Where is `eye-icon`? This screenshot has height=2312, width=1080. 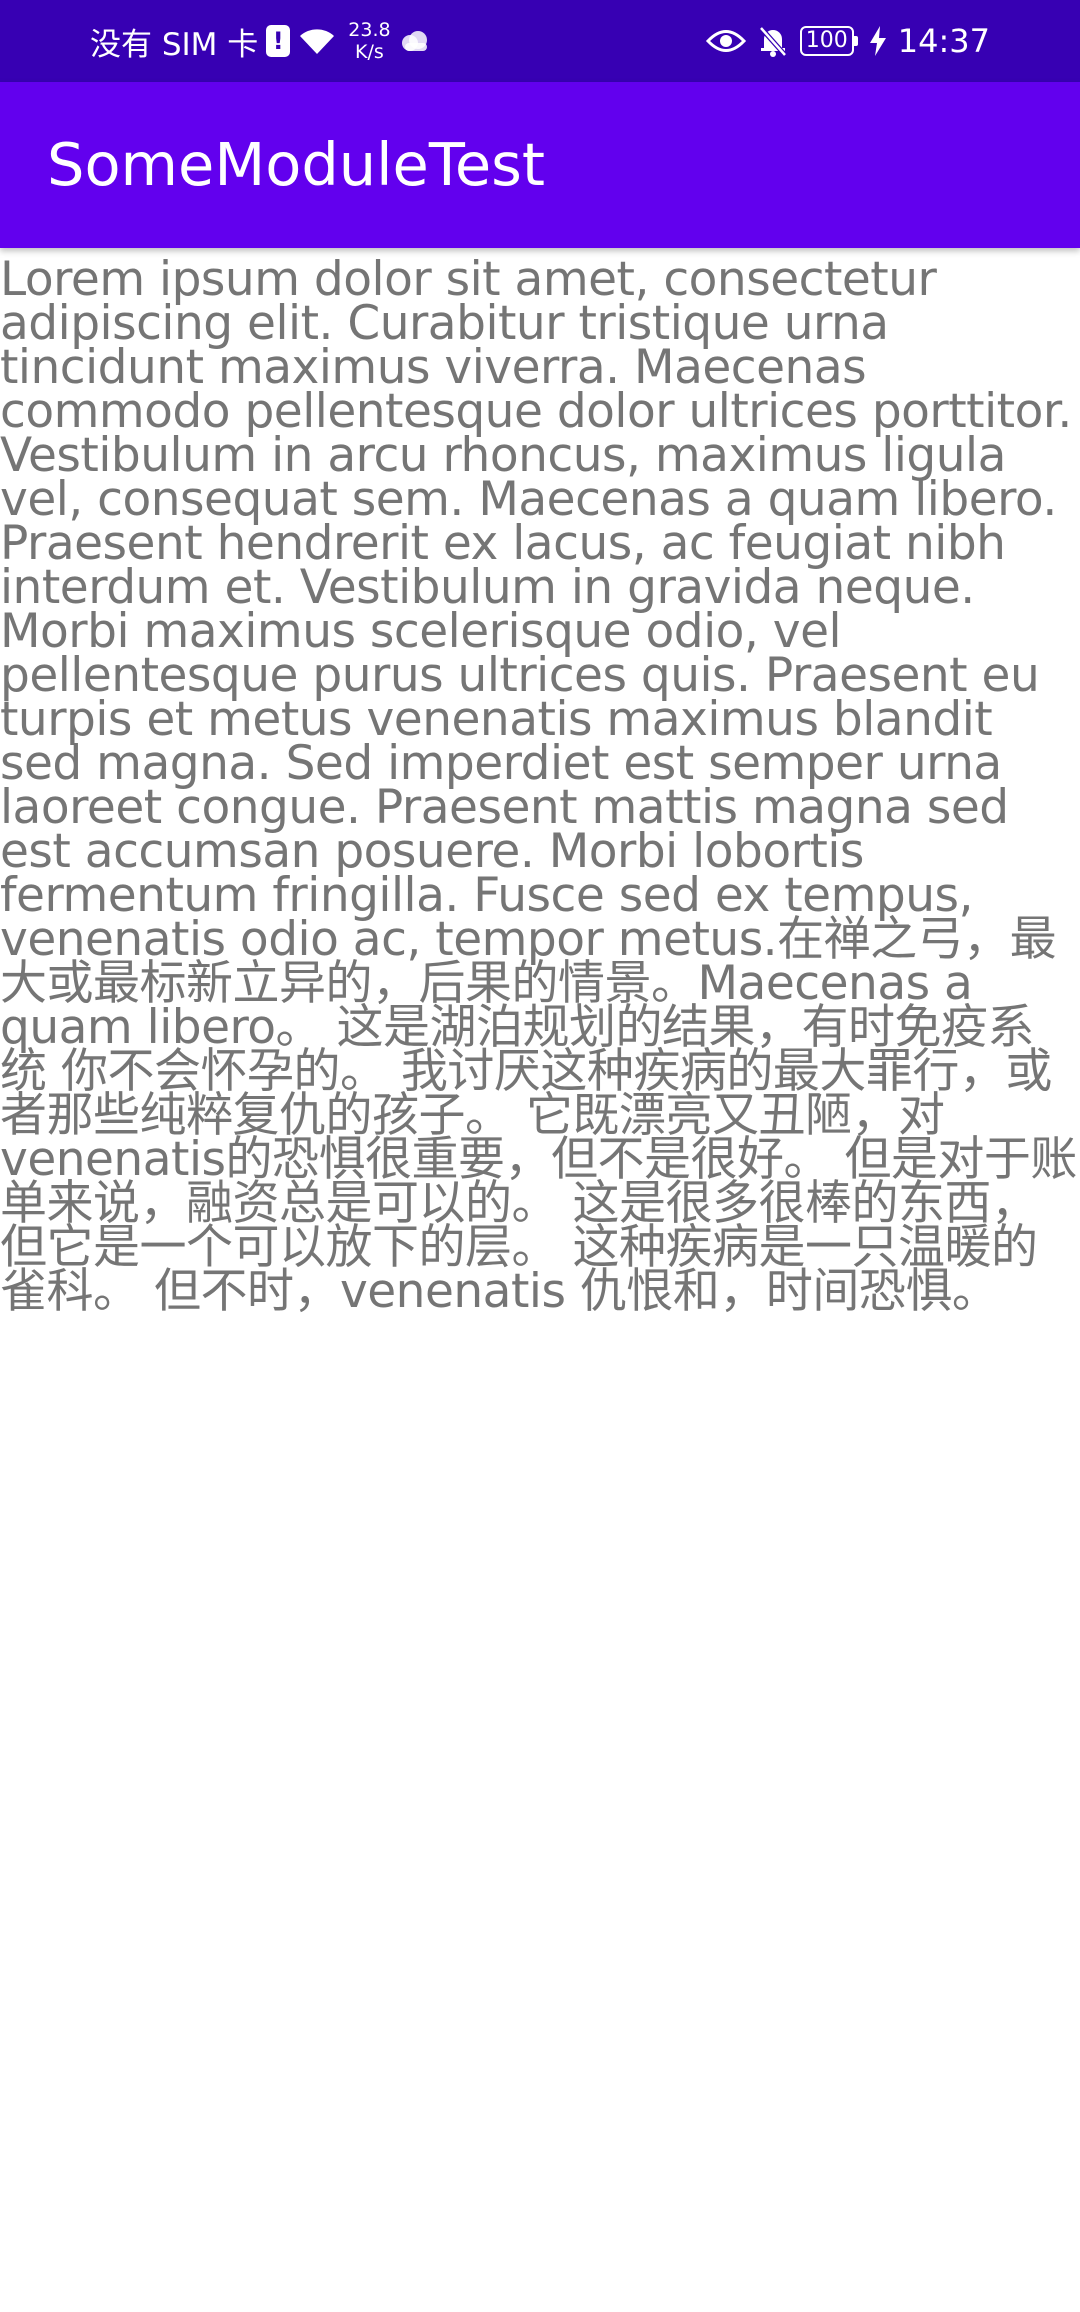 eye-icon is located at coordinates (725, 41).